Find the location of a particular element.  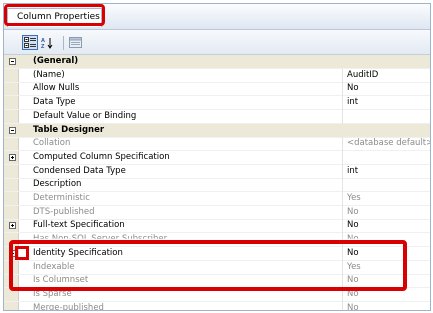

property-name: Full-text Specification is located at coordinates (79, 225).